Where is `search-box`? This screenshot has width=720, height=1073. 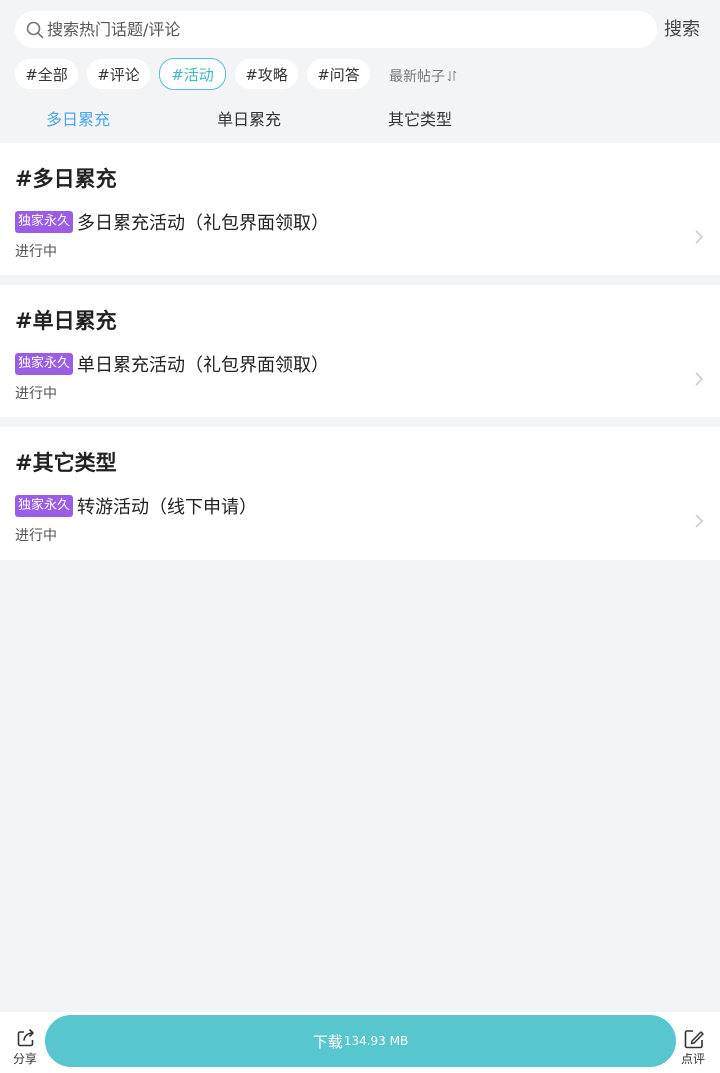 search-box is located at coordinates (336, 29).